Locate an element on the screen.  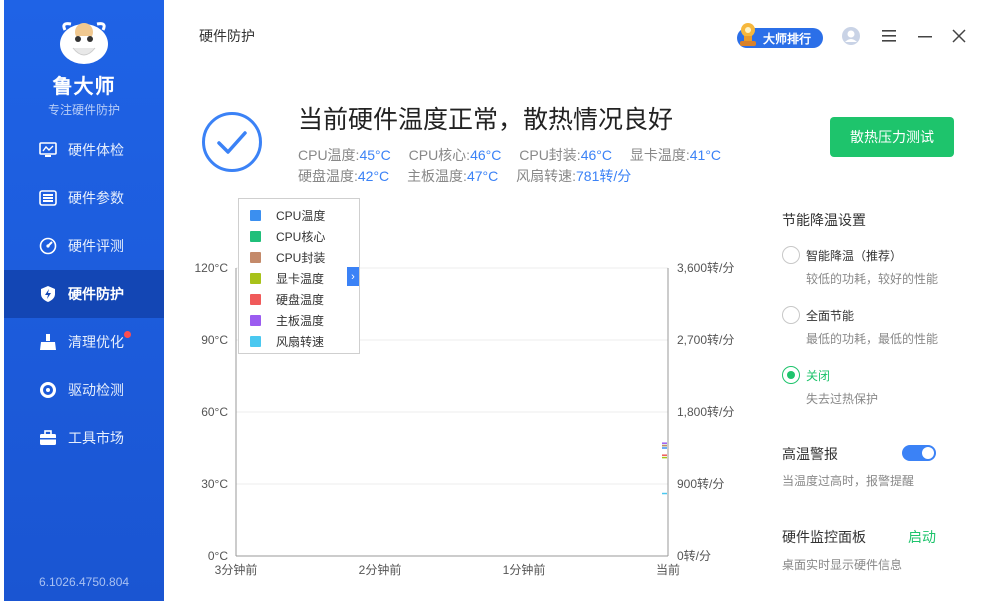
legend-item: 风扇转速 is located at coordinates (299, 341).